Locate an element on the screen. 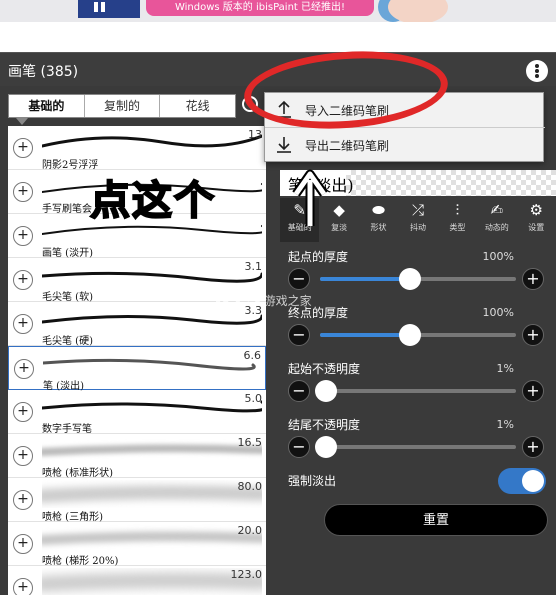 Image resolution: width=556 pixels, height=595 pixels. tab-basic: 基础的 is located at coordinates (47, 106).